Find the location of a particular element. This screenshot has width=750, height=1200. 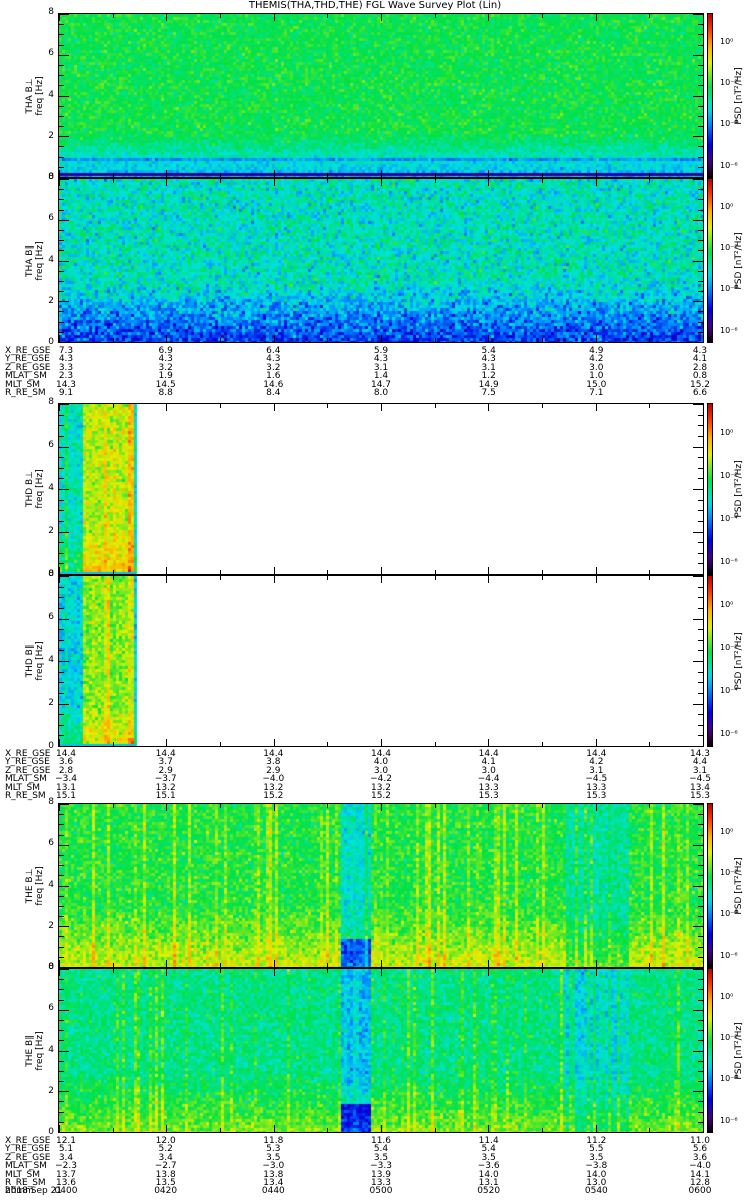

panel-label: THD B⊥ is located at coordinates (30, 489).